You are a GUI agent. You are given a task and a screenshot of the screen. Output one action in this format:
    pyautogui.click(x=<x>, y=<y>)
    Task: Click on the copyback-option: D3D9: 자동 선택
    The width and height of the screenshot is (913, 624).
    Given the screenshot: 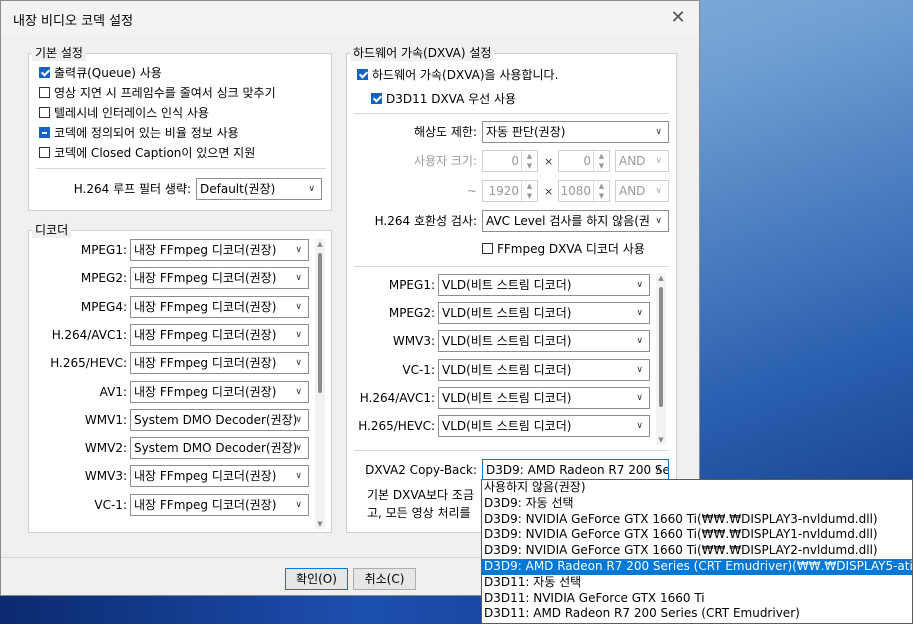 What is the action you would take?
    pyautogui.click(x=697, y=504)
    